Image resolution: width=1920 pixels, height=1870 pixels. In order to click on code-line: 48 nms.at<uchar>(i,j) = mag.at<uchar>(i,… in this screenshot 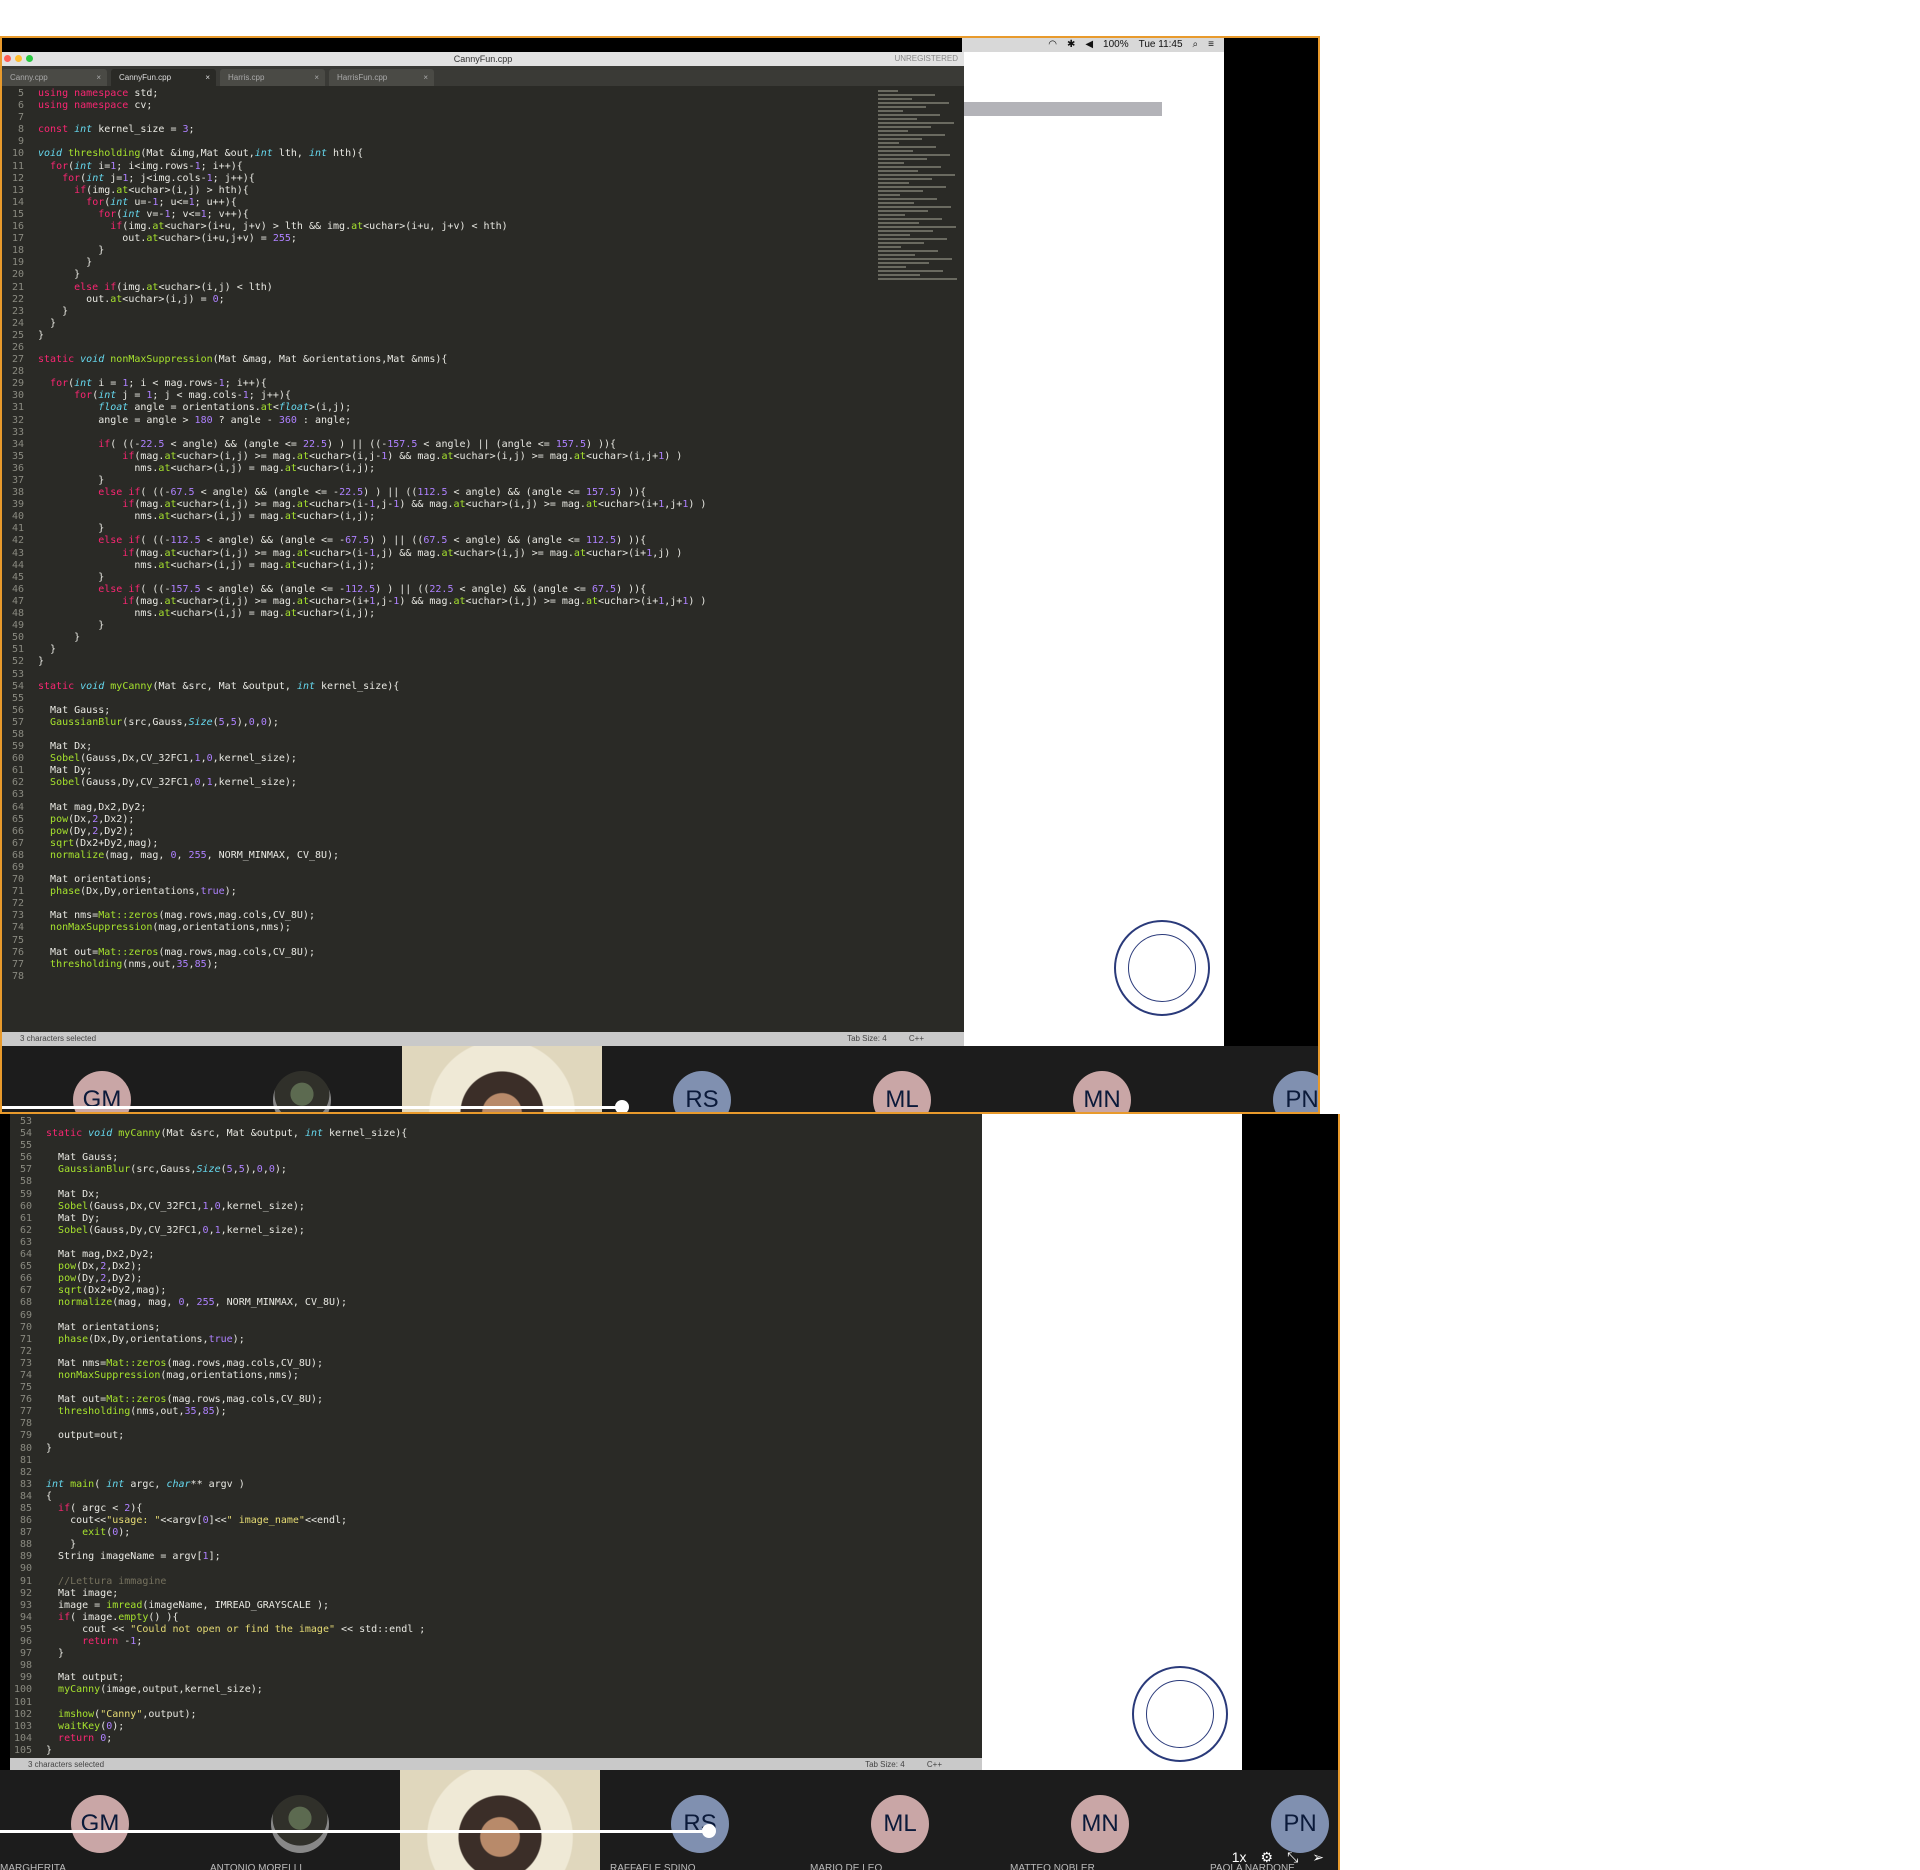, I will do `click(483, 614)`.